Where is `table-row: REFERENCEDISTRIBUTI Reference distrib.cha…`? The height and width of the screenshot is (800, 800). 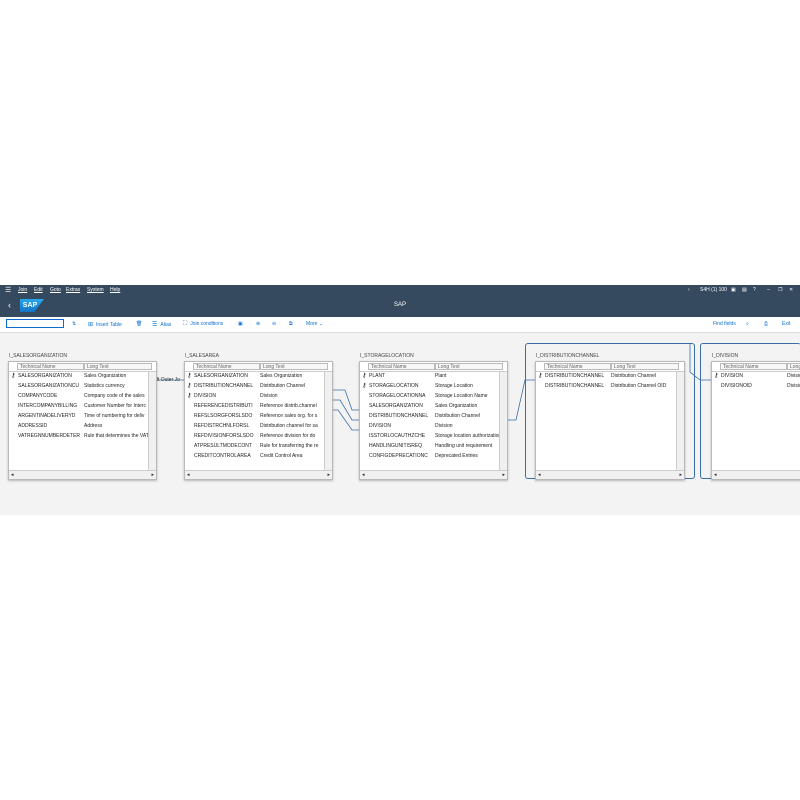 table-row: REFERENCEDISTRIBUTI Reference distrib.cha… is located at coordinates (254, 408).